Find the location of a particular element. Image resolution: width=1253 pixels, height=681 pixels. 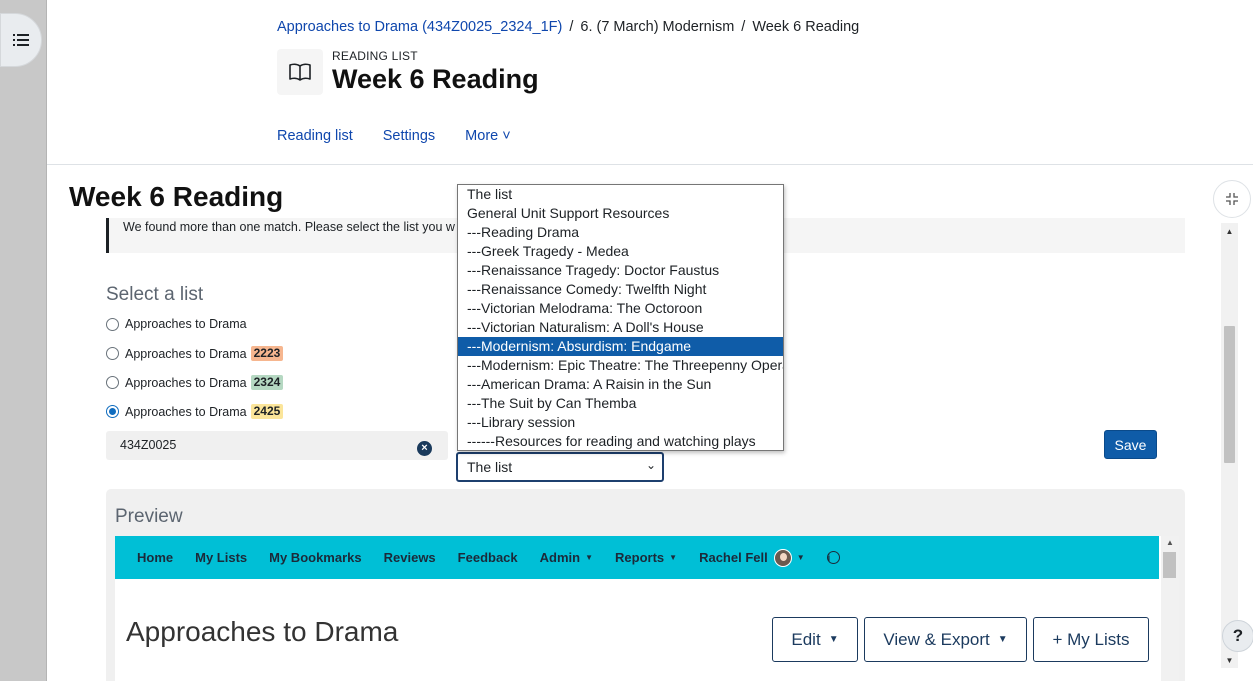

dropdown-option-highlighted: ---Modernism: Absurdism: Endgame is located at coordinates (620, 346).